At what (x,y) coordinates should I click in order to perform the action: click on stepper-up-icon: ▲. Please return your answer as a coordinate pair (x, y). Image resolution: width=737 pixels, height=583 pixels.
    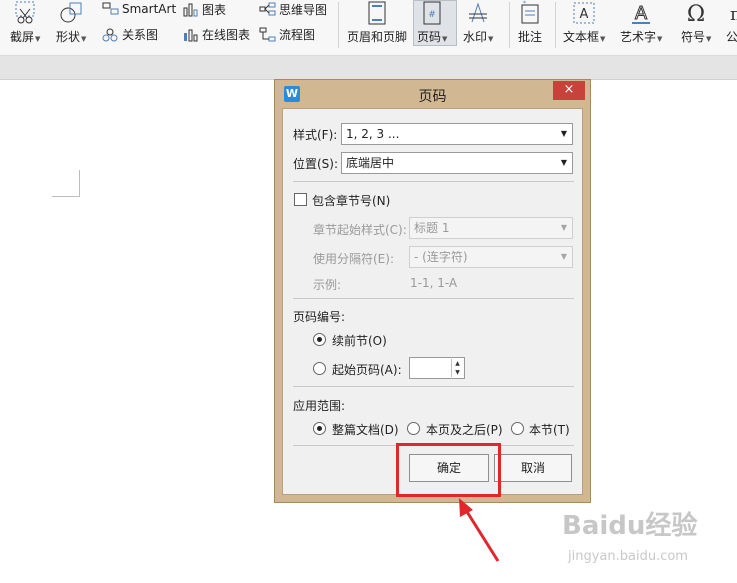
    Looking at the image, I should click on (457, 363).